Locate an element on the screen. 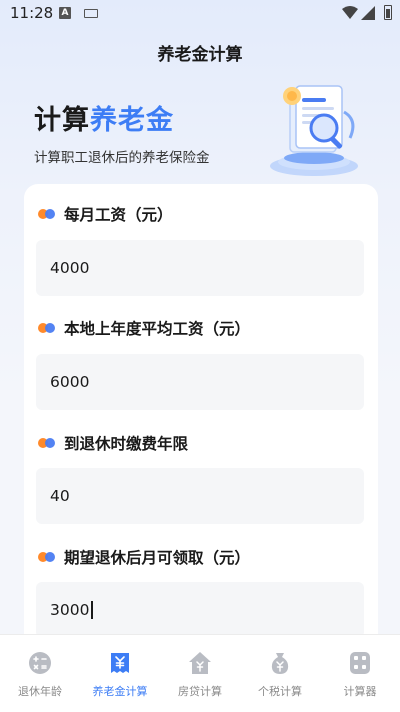  hero-title: 计算养老金 is located at coordinates (104, 117).